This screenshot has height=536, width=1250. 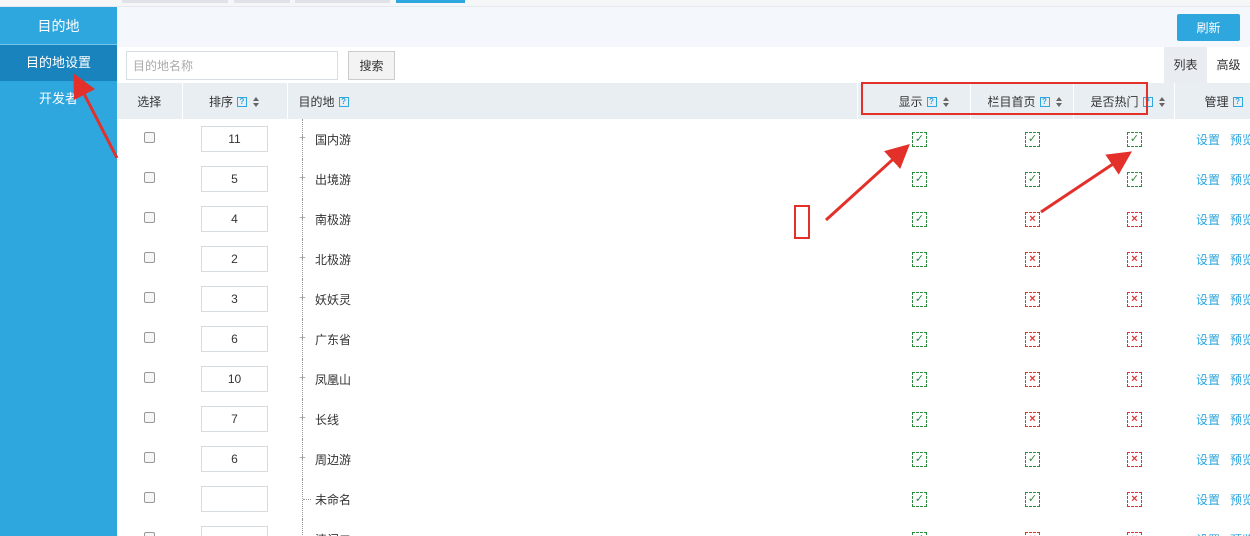 What do you see at coordinates (58, 63) in the screenshot?
I see `sidebar-item-destination-settings: 目的地设置` at bounding box center [58, 63].